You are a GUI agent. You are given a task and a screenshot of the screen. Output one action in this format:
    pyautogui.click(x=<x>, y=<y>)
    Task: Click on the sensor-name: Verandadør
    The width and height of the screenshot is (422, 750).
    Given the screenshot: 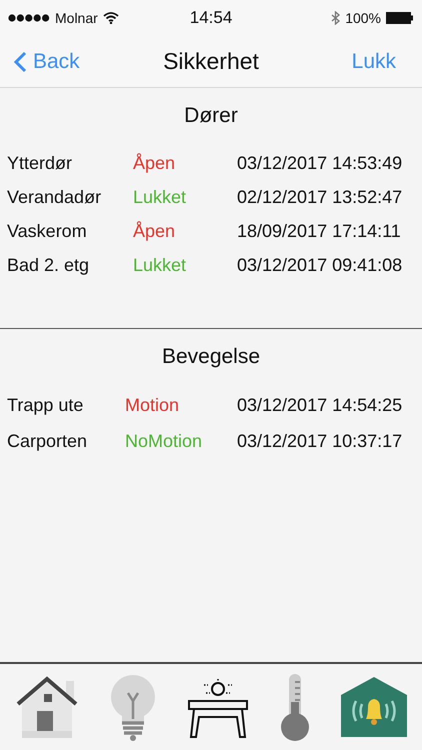 What is the action you would take?
    pyautogui.click(x=54, y=197)
    